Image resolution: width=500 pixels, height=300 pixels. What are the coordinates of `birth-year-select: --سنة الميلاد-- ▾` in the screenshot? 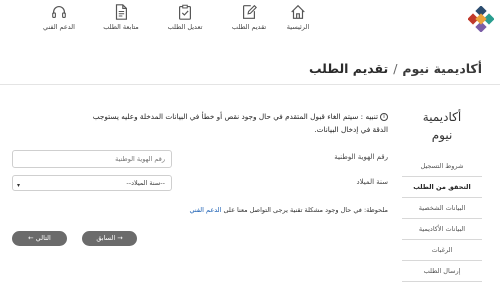 It's located at (92, 183).